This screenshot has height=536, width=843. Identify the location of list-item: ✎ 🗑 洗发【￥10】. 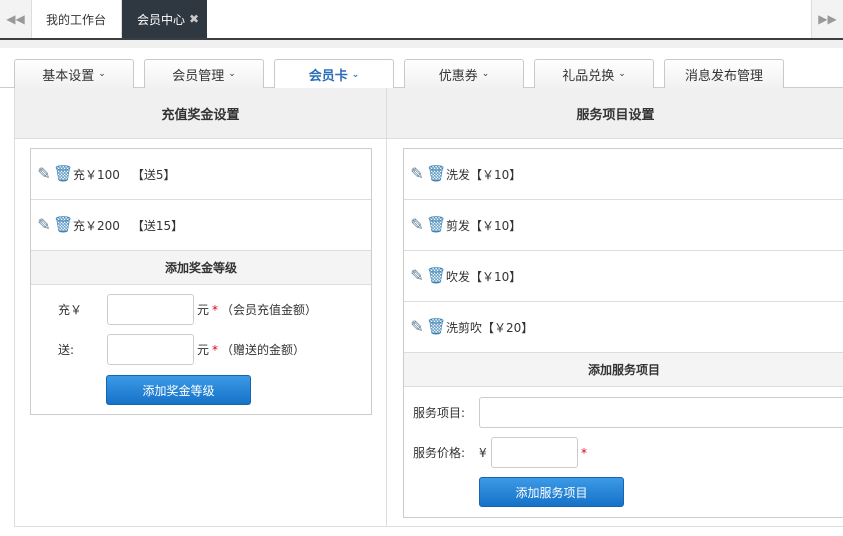
(623, 174).